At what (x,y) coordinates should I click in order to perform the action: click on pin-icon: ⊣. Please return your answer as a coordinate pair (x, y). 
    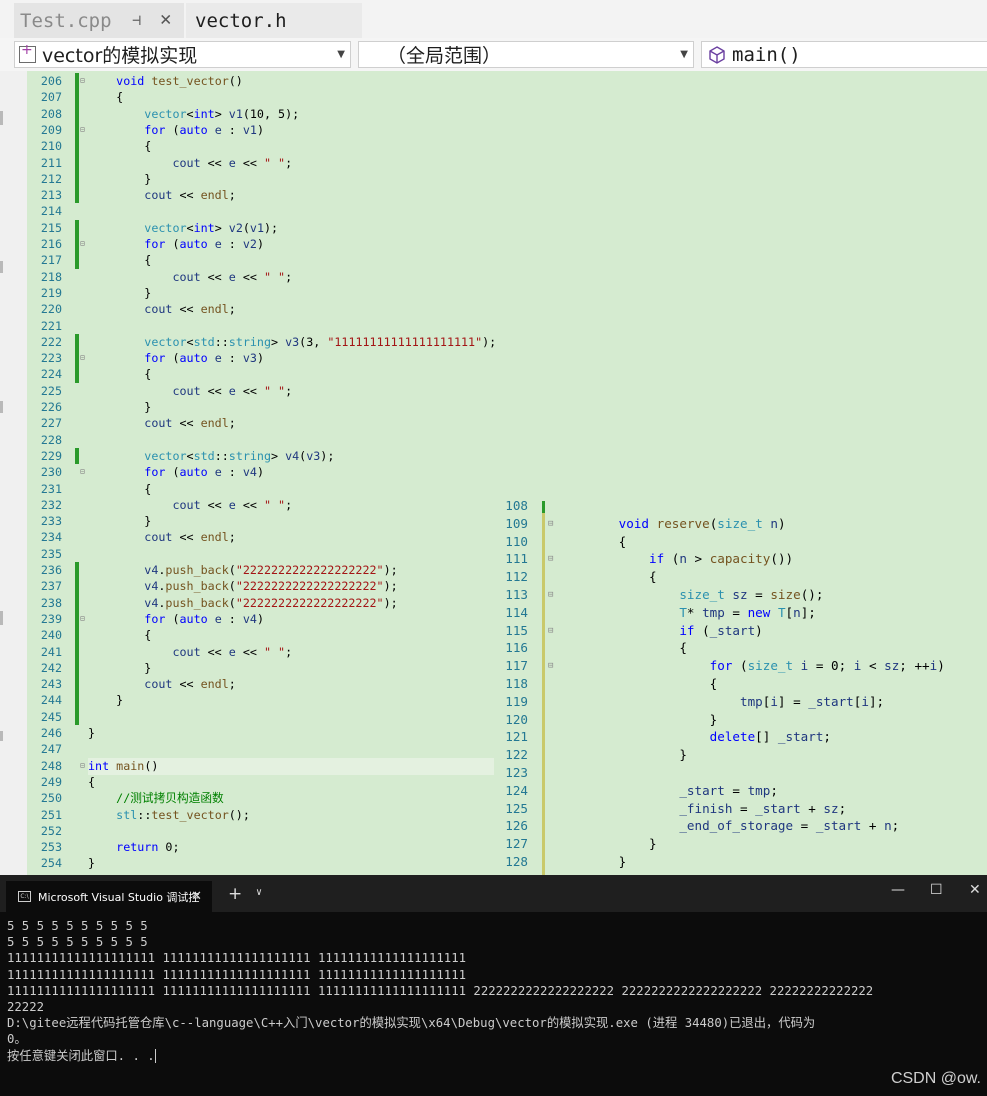
    Looking at the image, I should click on (136, 20).